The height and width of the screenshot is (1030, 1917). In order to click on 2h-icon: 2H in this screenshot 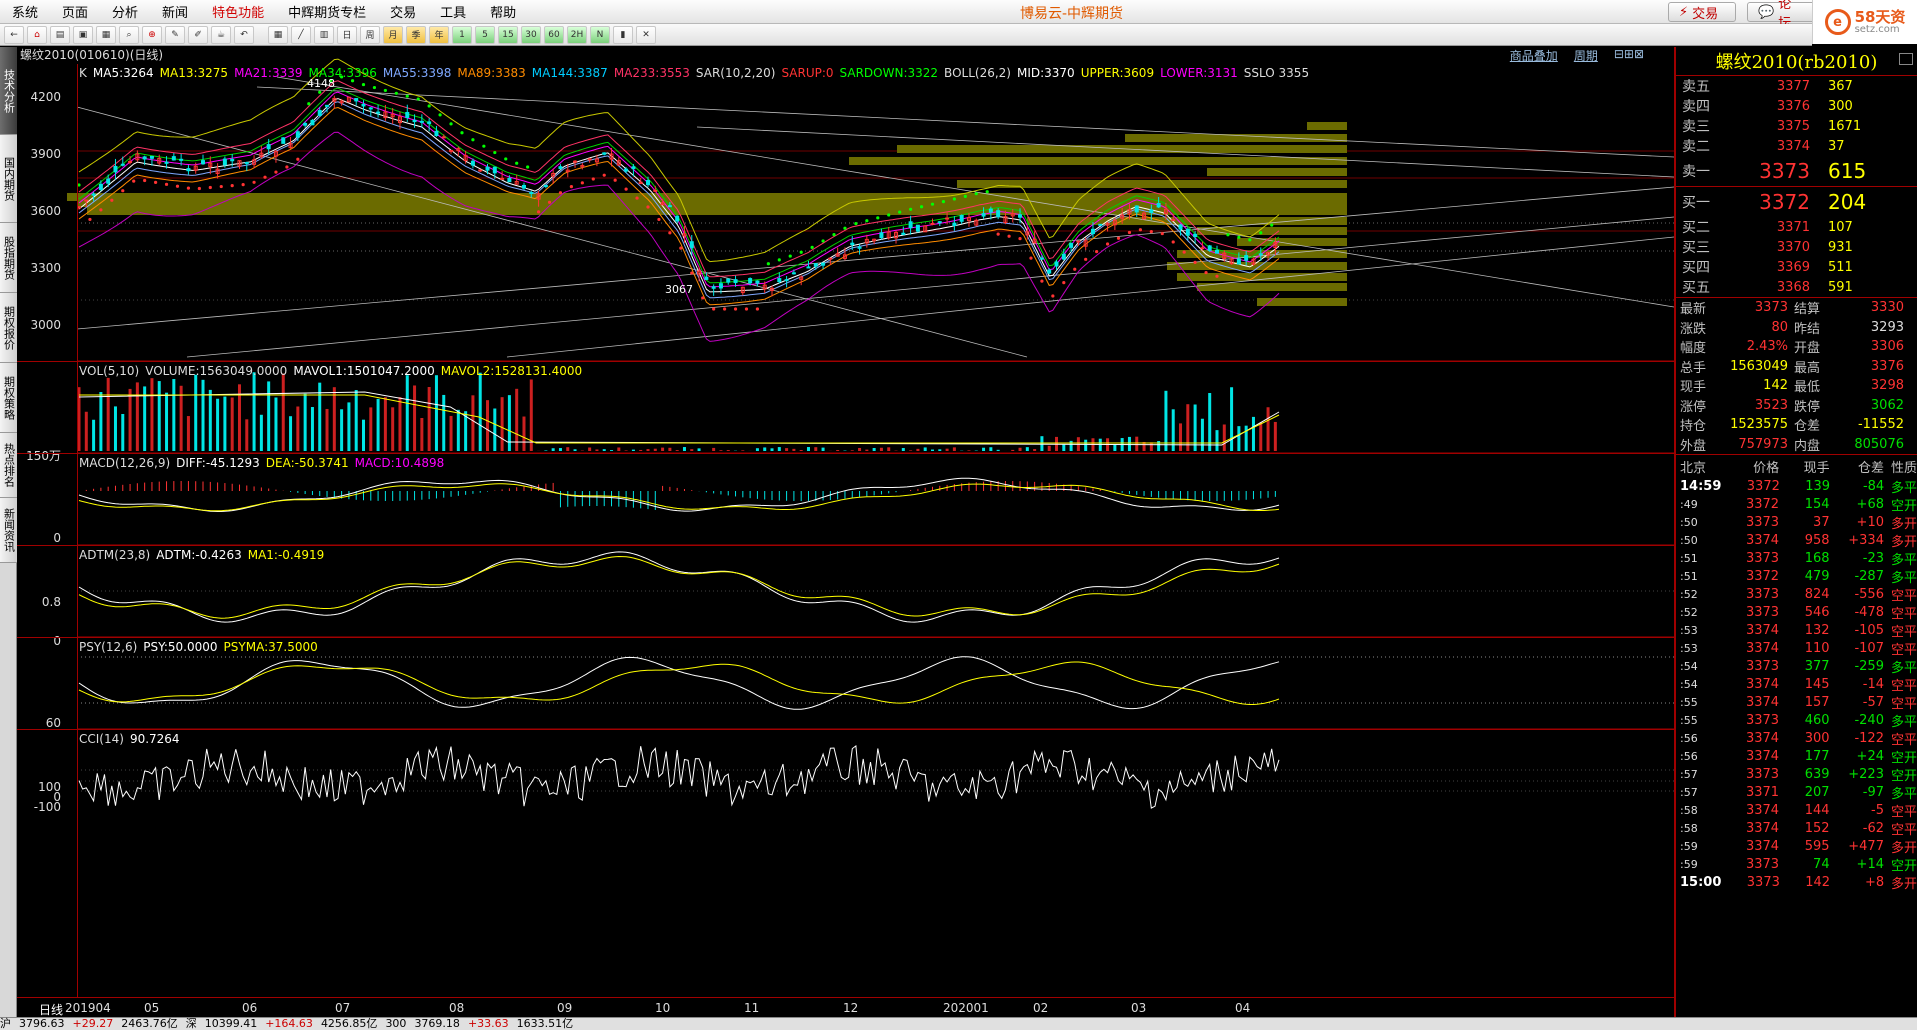, I will do `click(577, 34)`.